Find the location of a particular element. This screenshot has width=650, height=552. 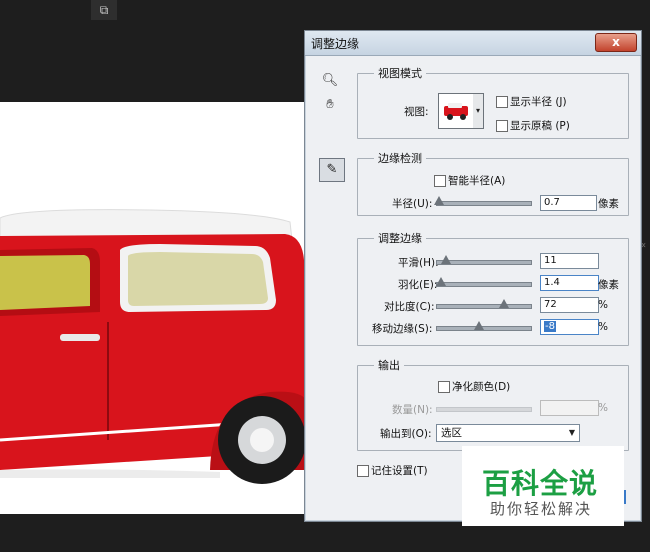

show-radius-checkbox is located at coordinates (502, 102).